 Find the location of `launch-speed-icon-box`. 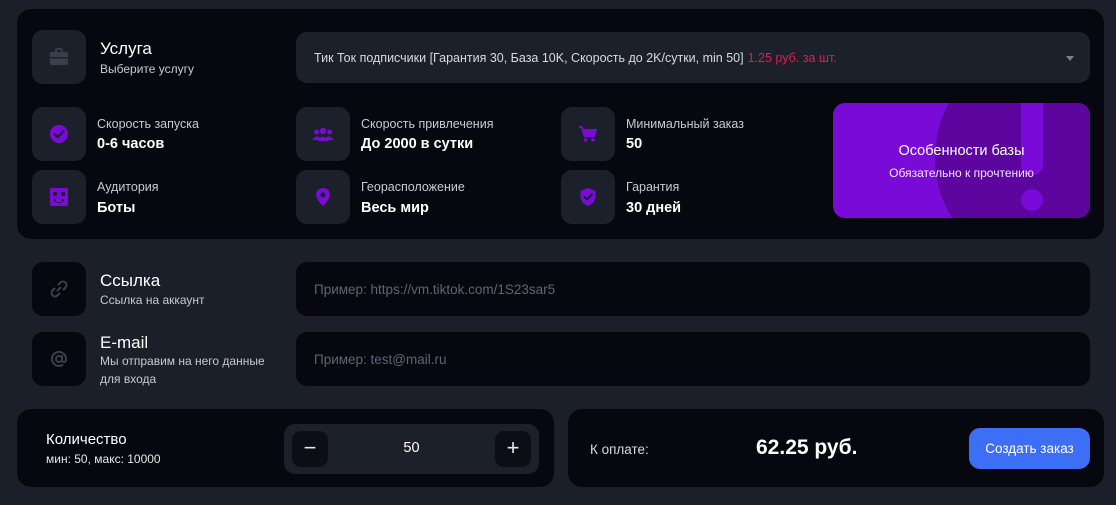

launch-speed-icon-box is located at coordinates (59, 134).